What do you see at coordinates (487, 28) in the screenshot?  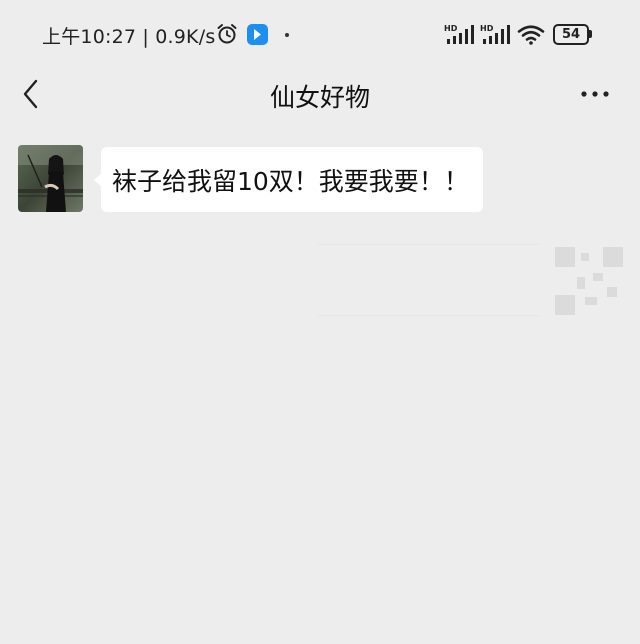 I see `network-2-label: HD` at bounding box center [487, 28].